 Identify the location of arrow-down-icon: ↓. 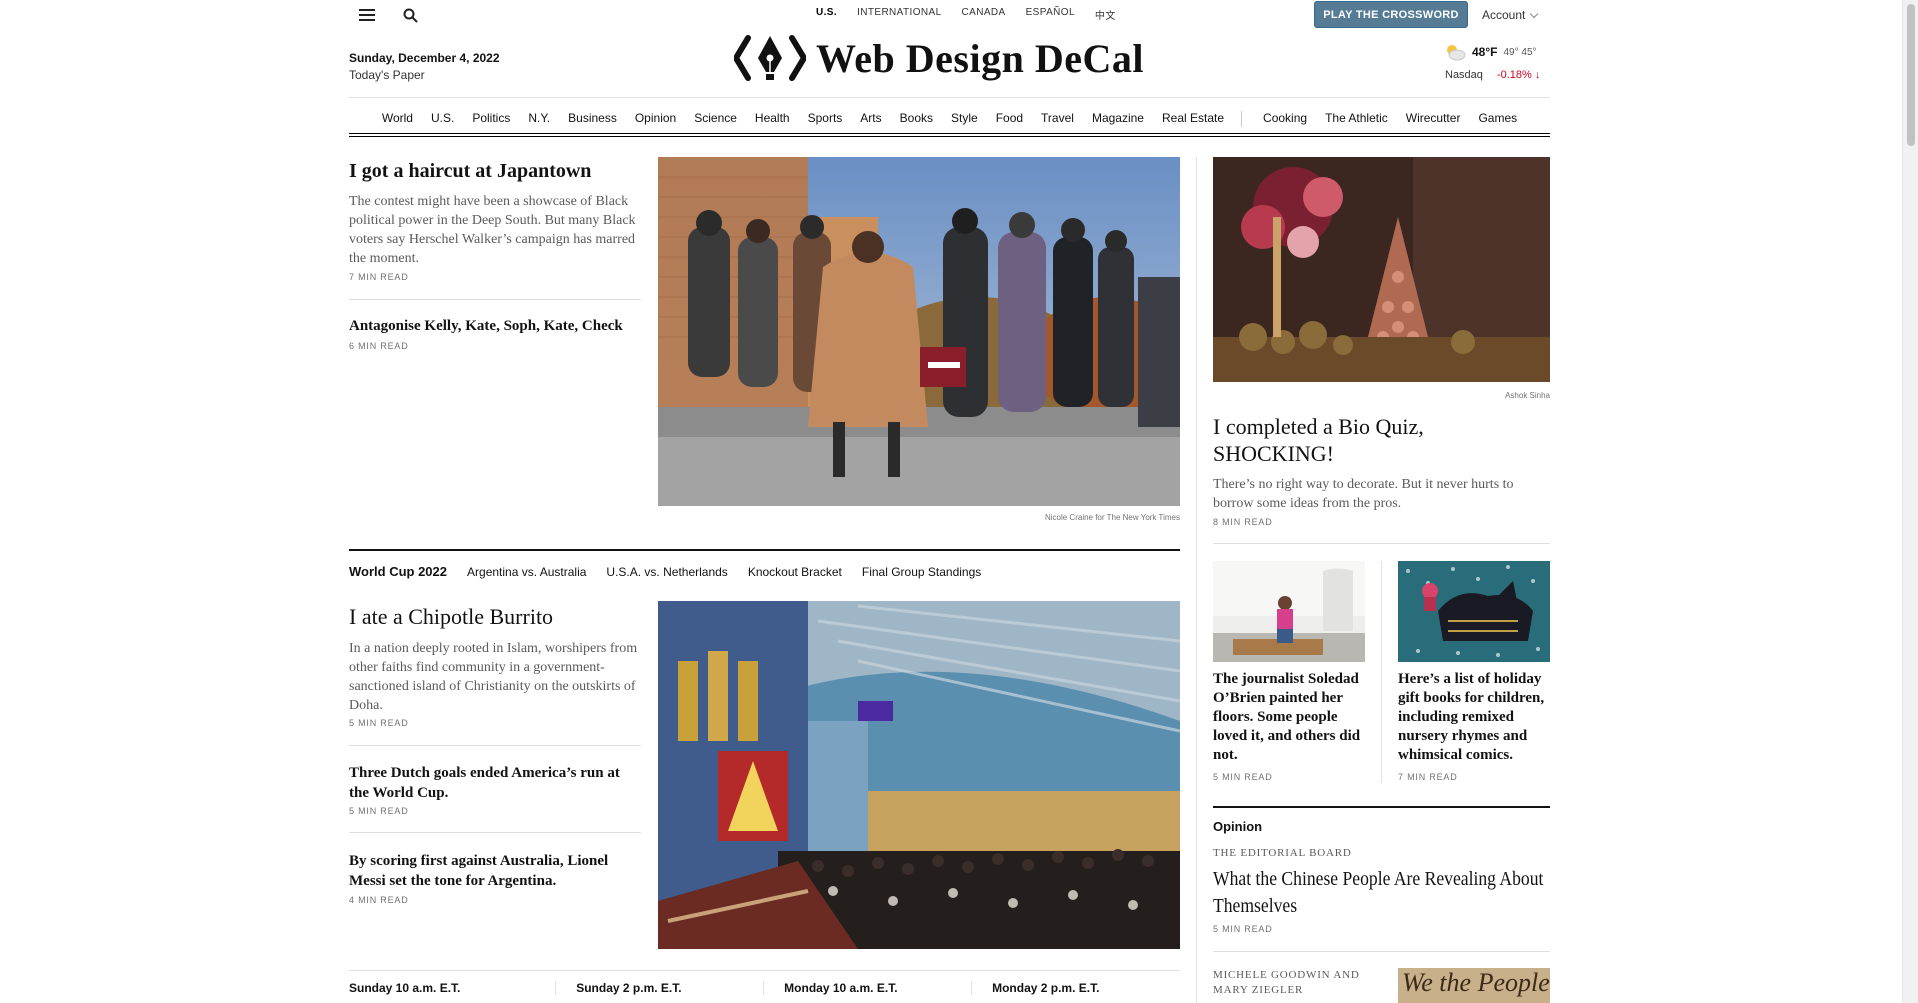
(1537, 75).